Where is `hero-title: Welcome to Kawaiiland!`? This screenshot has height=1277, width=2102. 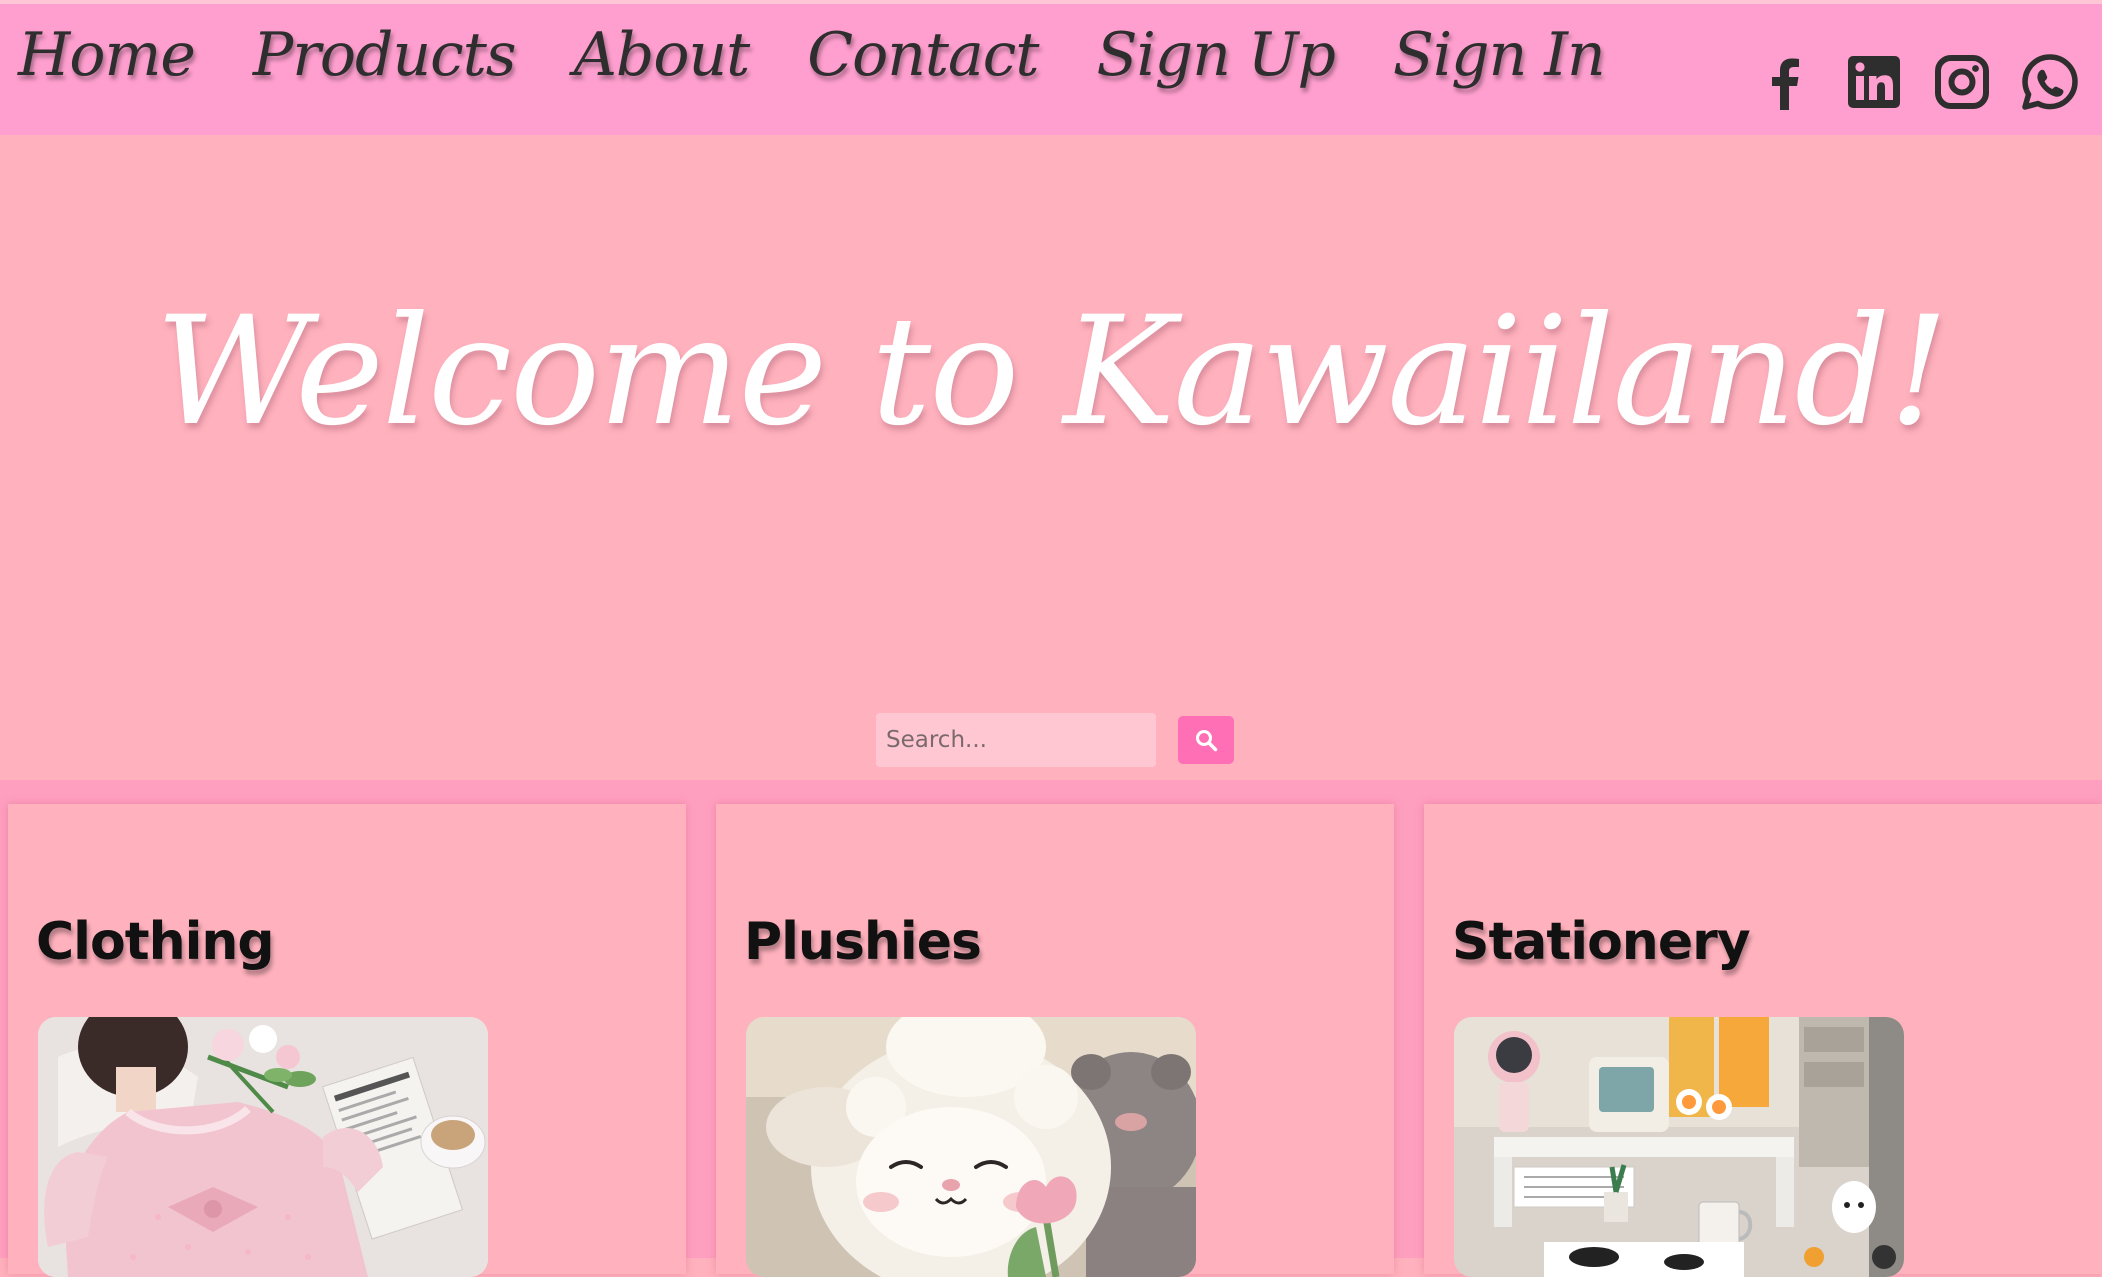
hero-title: Welcome to Kawaiiland! is located at coordinates (1052, 372).